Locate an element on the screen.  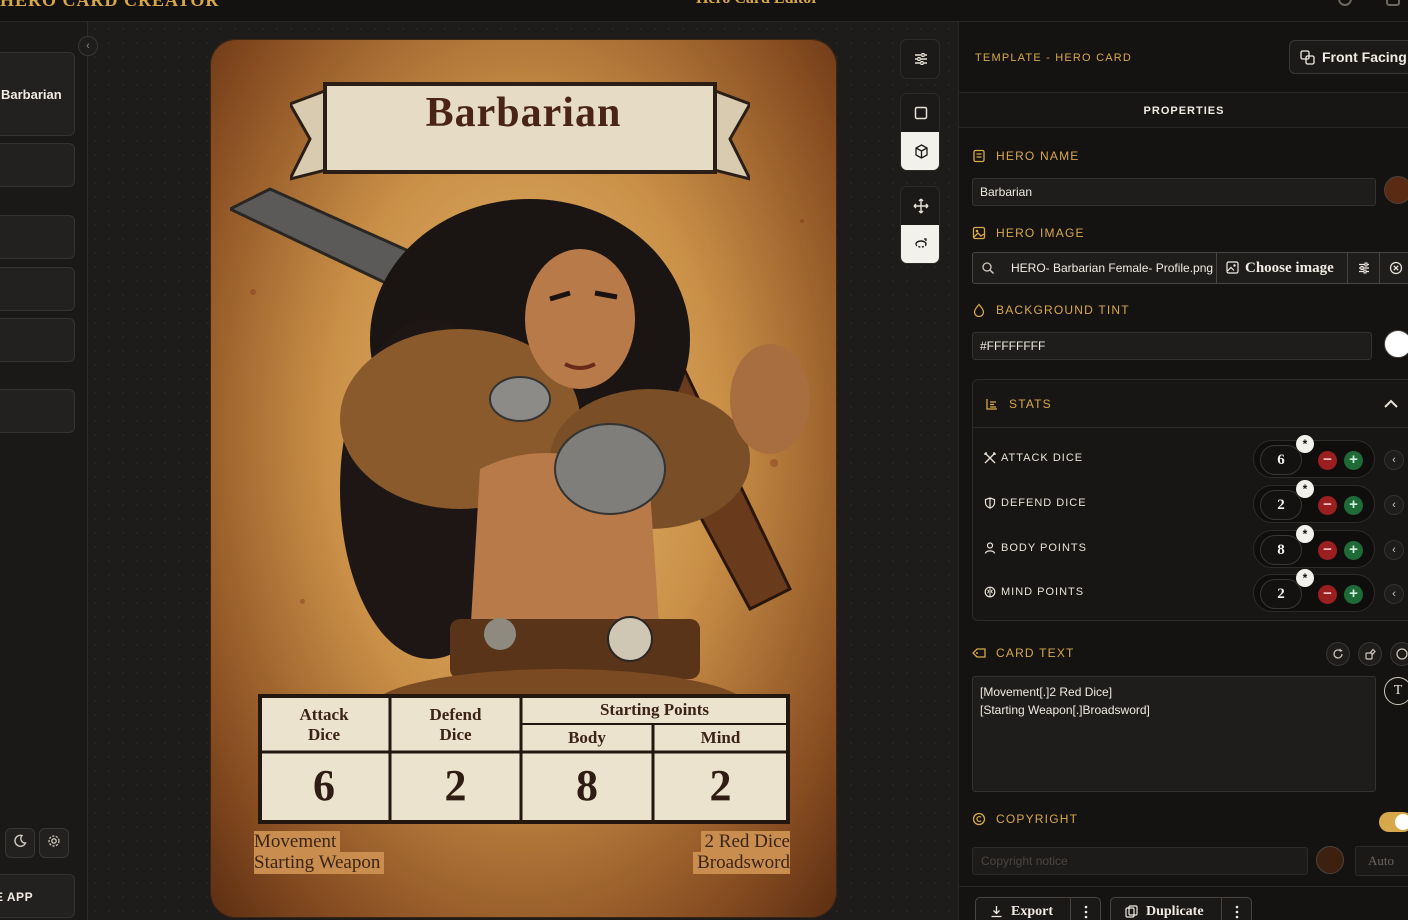
hero-image-label: HERO IMAGE is located at coordinates (1040, 233).